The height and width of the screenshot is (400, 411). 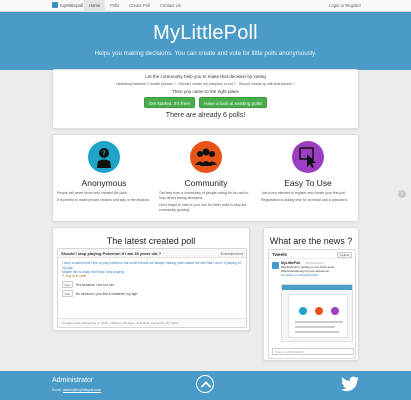 I want to click on feature-title-community: Community, so click(x=206, y=183).